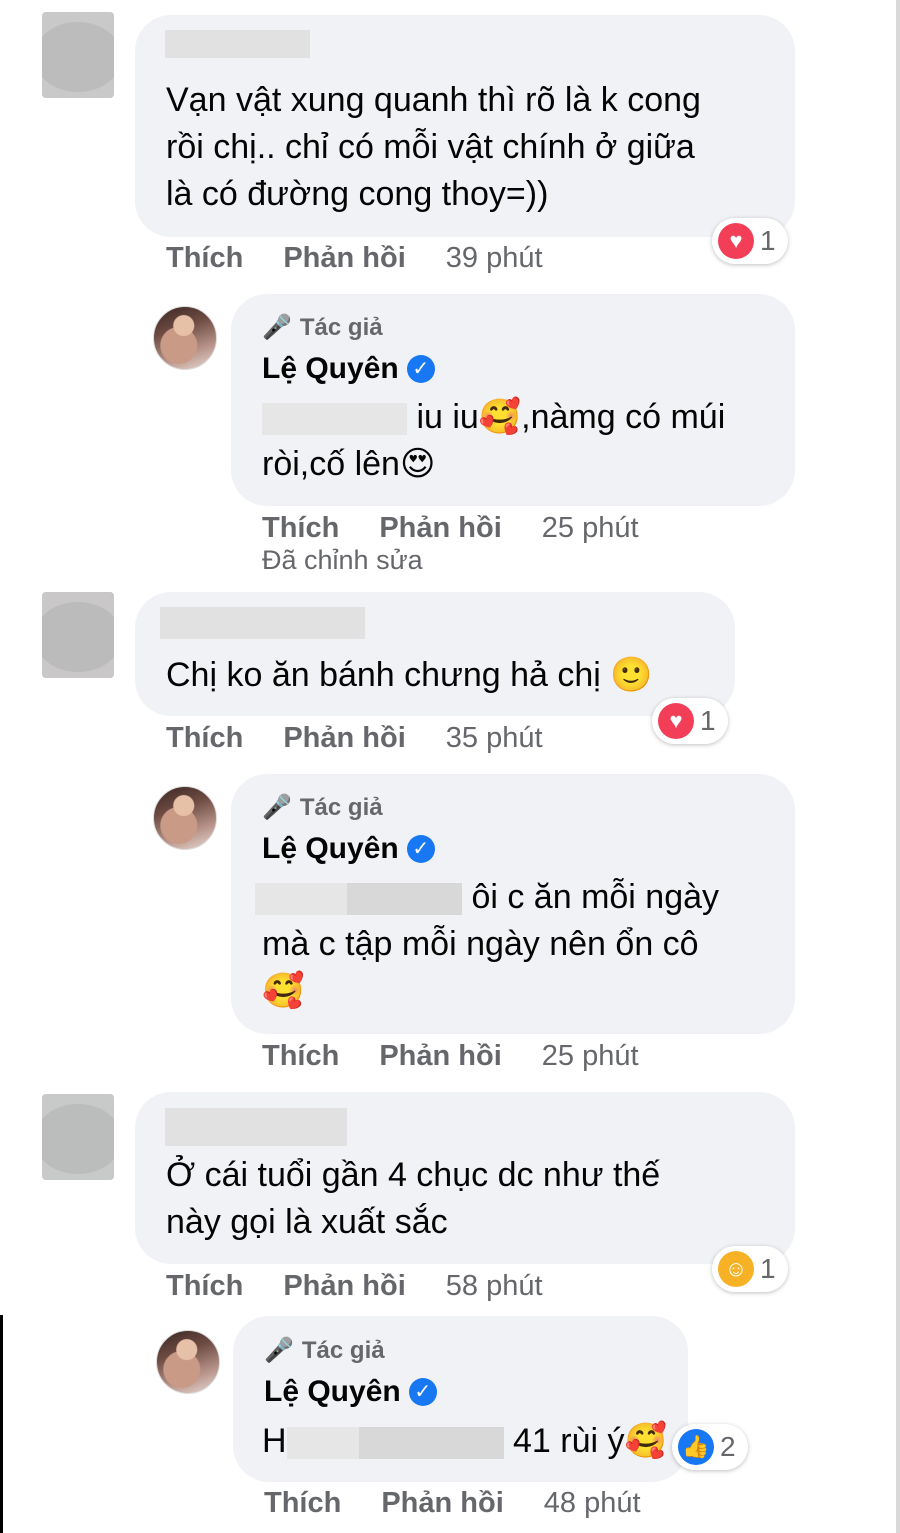  Describe the element at coordinates (409, 675) in the screenshot. I see `comment-text-line: Chị ko ăn bánh chưng hả chị 🙂` at that location.